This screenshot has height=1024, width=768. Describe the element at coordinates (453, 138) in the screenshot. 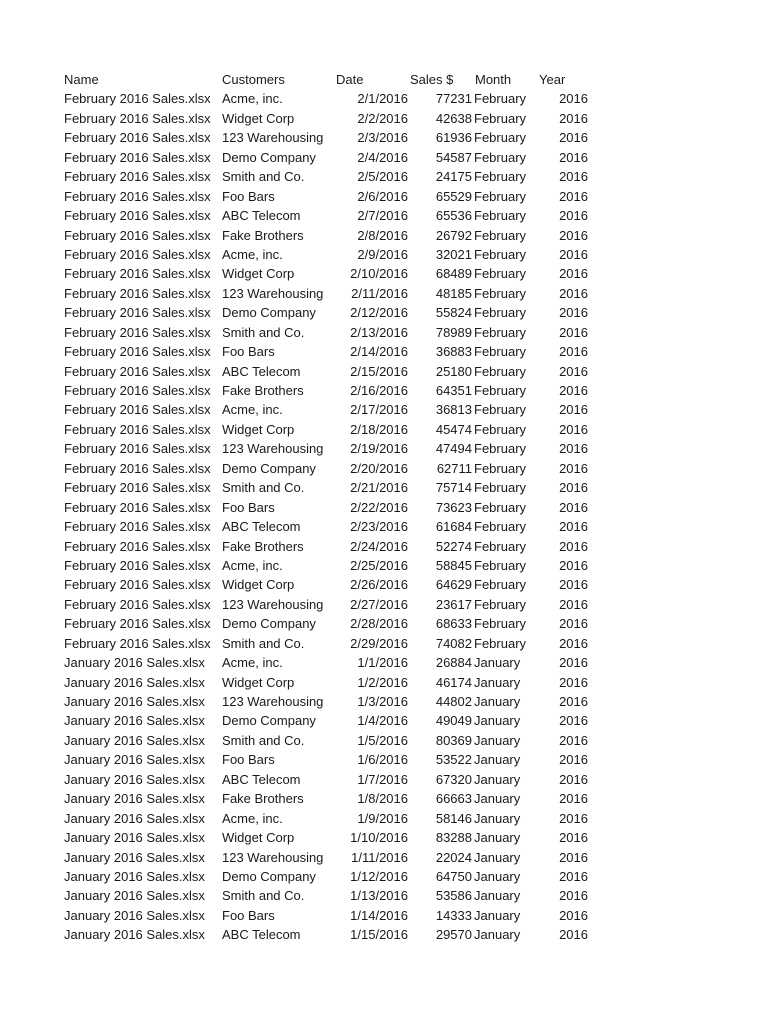

I see `cell-sales: 61936` at that location.